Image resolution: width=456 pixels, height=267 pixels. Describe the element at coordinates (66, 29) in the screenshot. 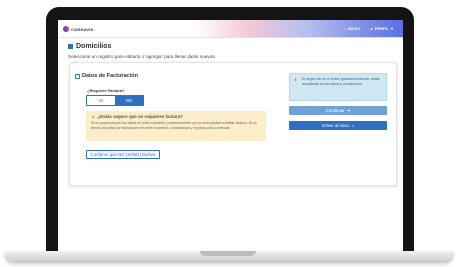

I see `logo-icon` at that location.